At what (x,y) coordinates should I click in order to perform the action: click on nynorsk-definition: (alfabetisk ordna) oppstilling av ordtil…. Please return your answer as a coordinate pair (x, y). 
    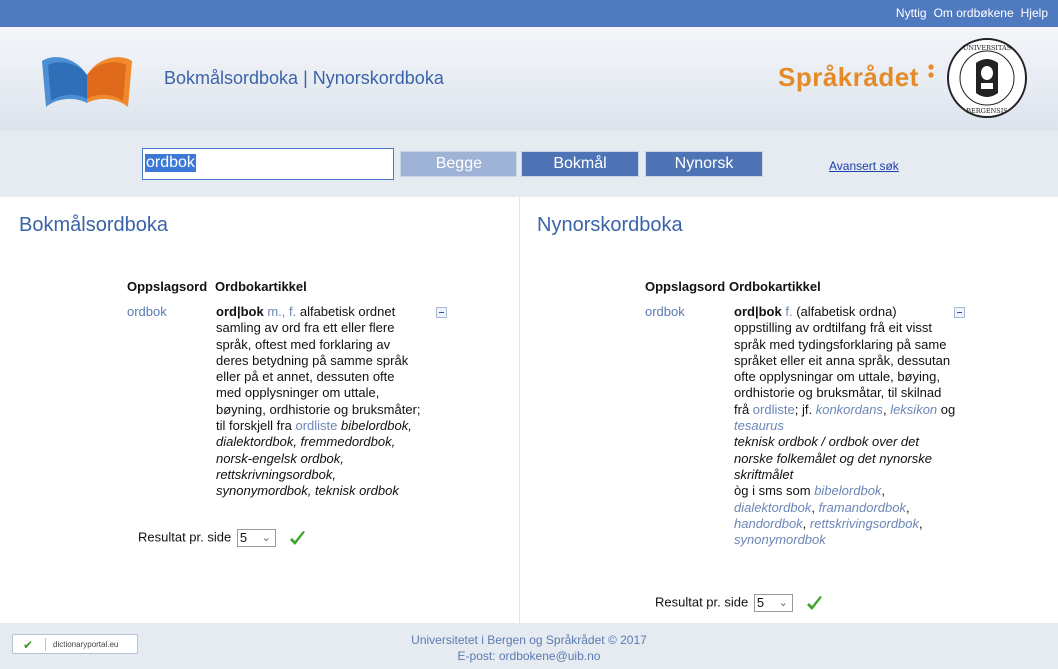
    Looking at the image, I should click on (842, 360).